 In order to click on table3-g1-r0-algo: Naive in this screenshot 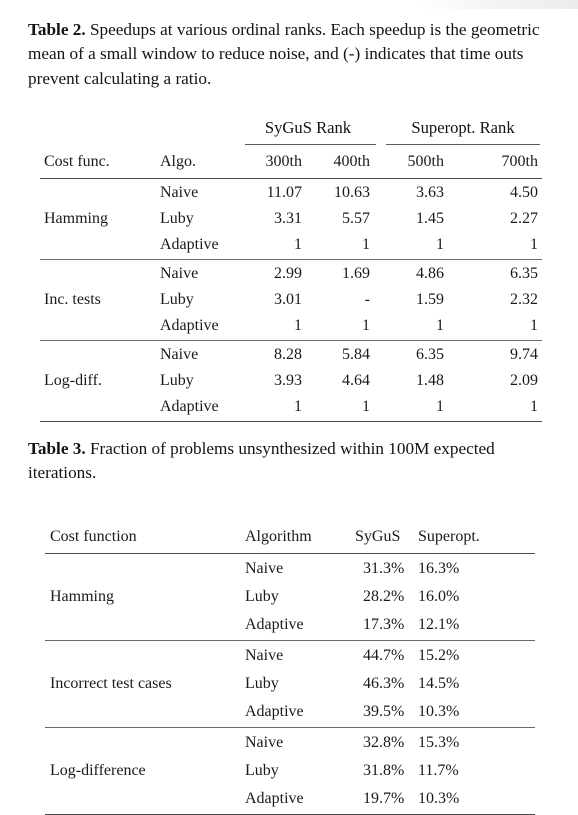, I will do `click(264, 655)`.